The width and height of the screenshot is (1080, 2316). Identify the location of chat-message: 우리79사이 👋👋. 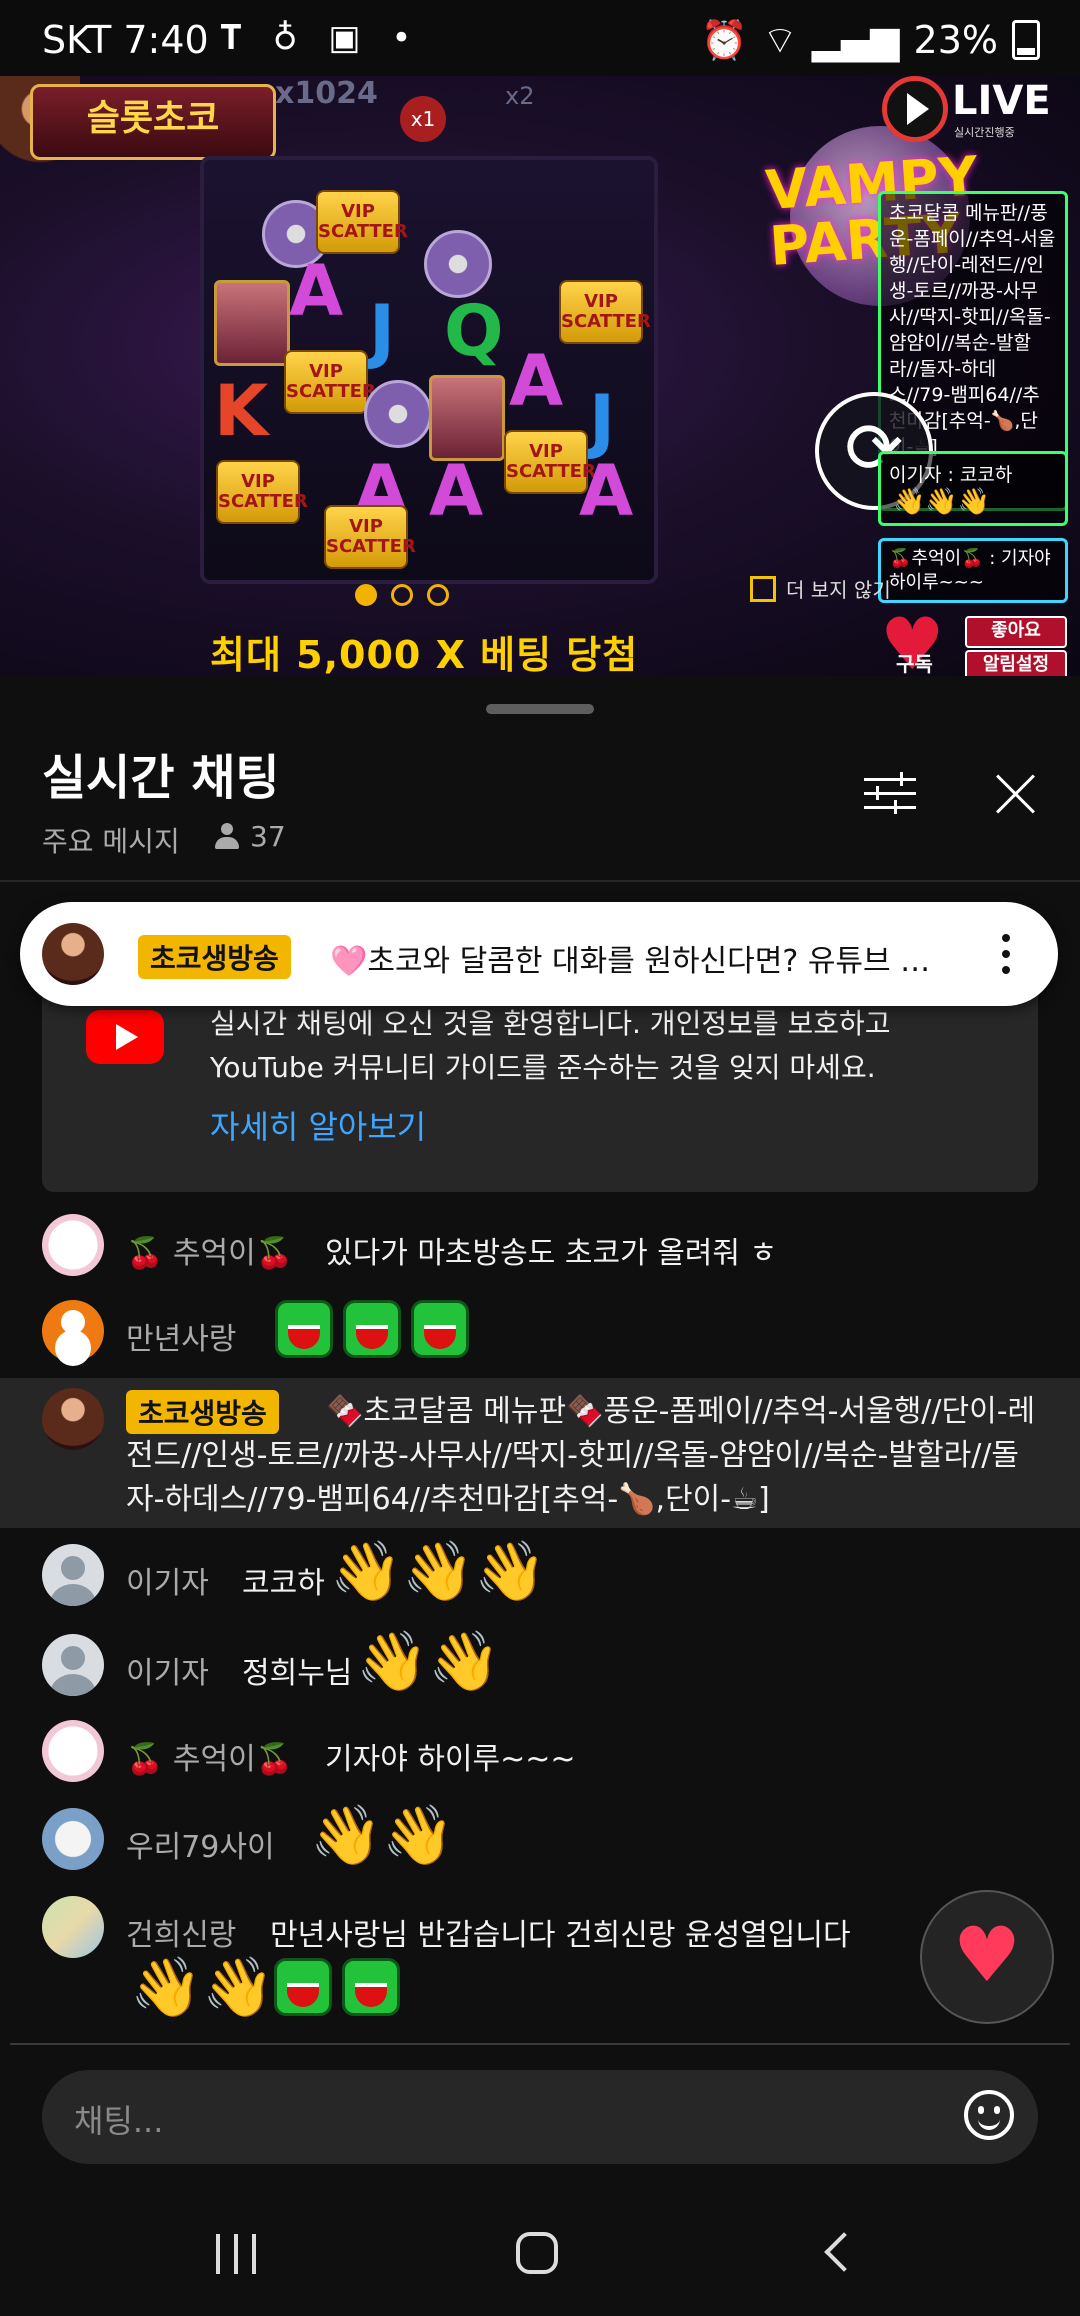
(540, 1840).